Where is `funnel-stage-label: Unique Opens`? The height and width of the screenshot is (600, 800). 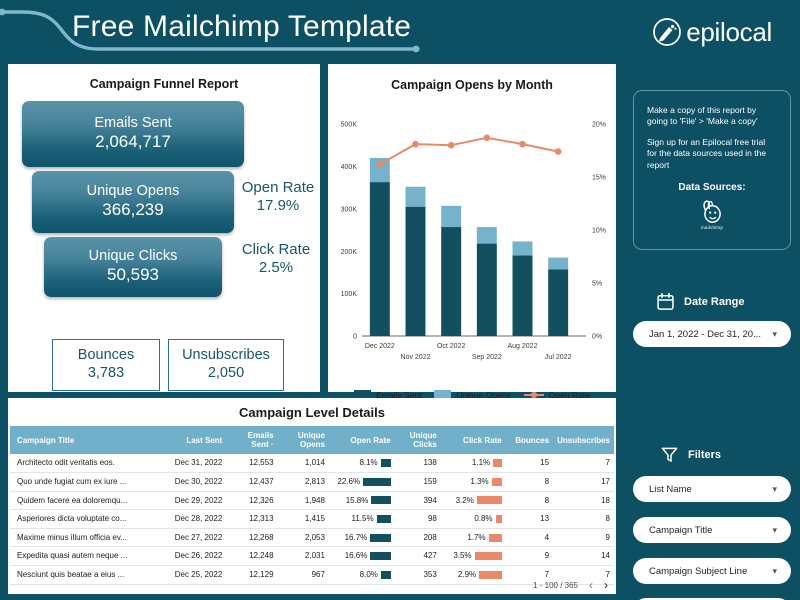
funnel-stage-label: Unique Opens is located at coordinates (133, 191).